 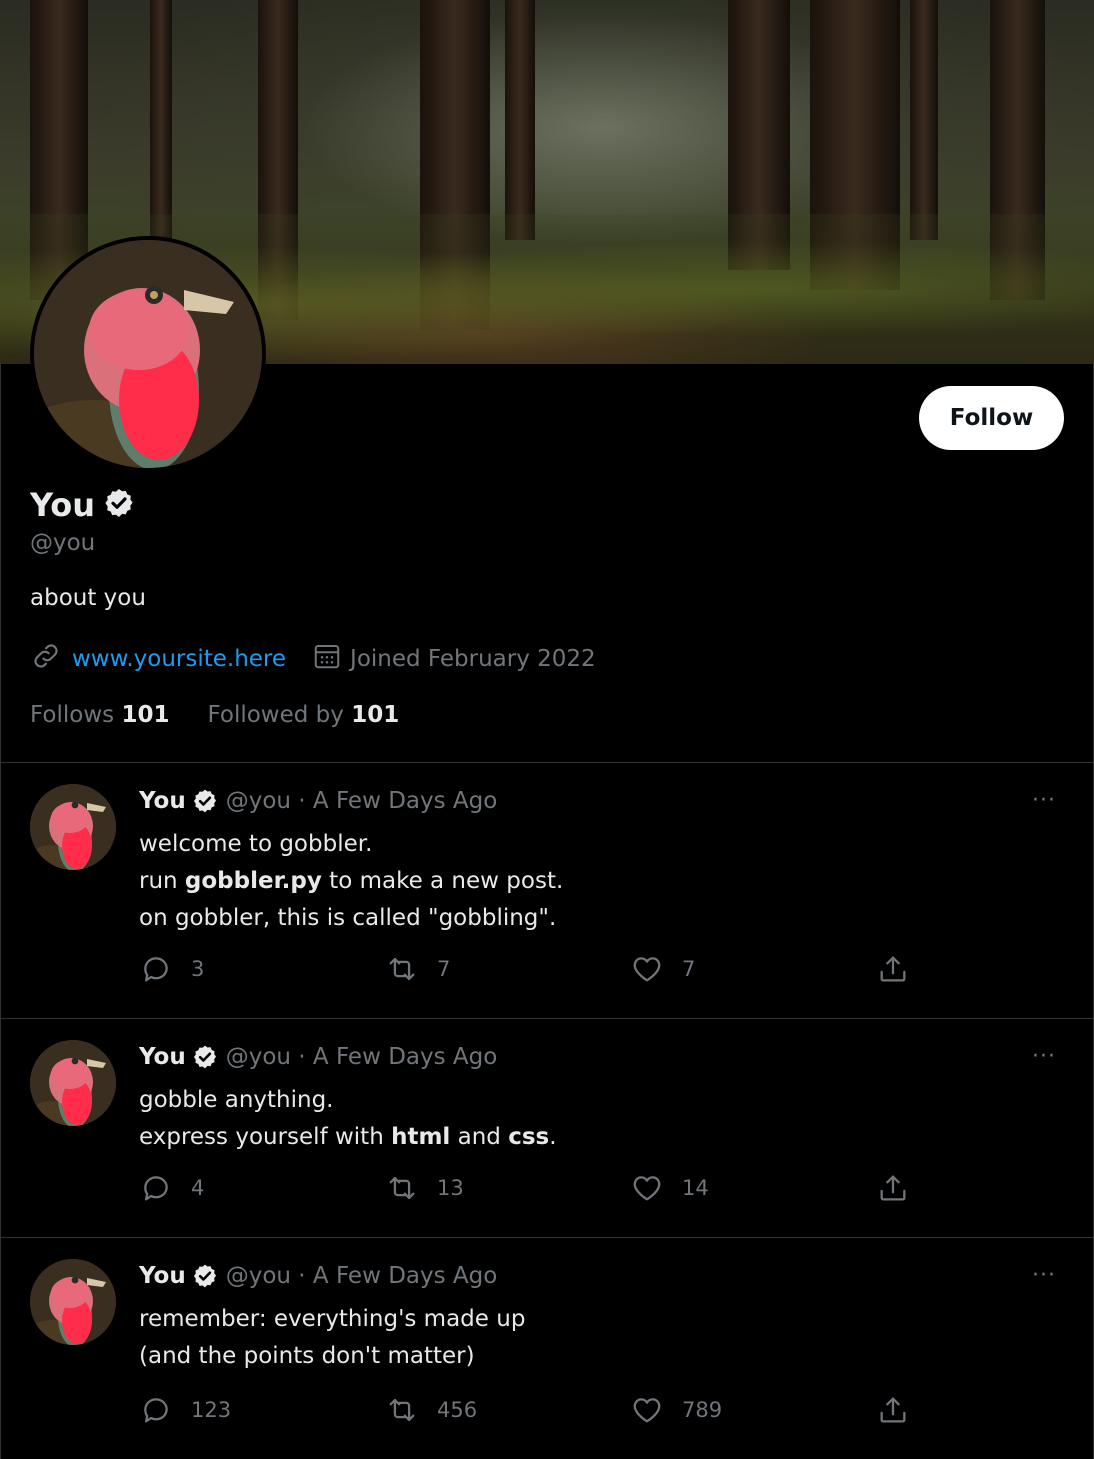 I want to click on reply-count: 123, so click(x=211, y=1410).